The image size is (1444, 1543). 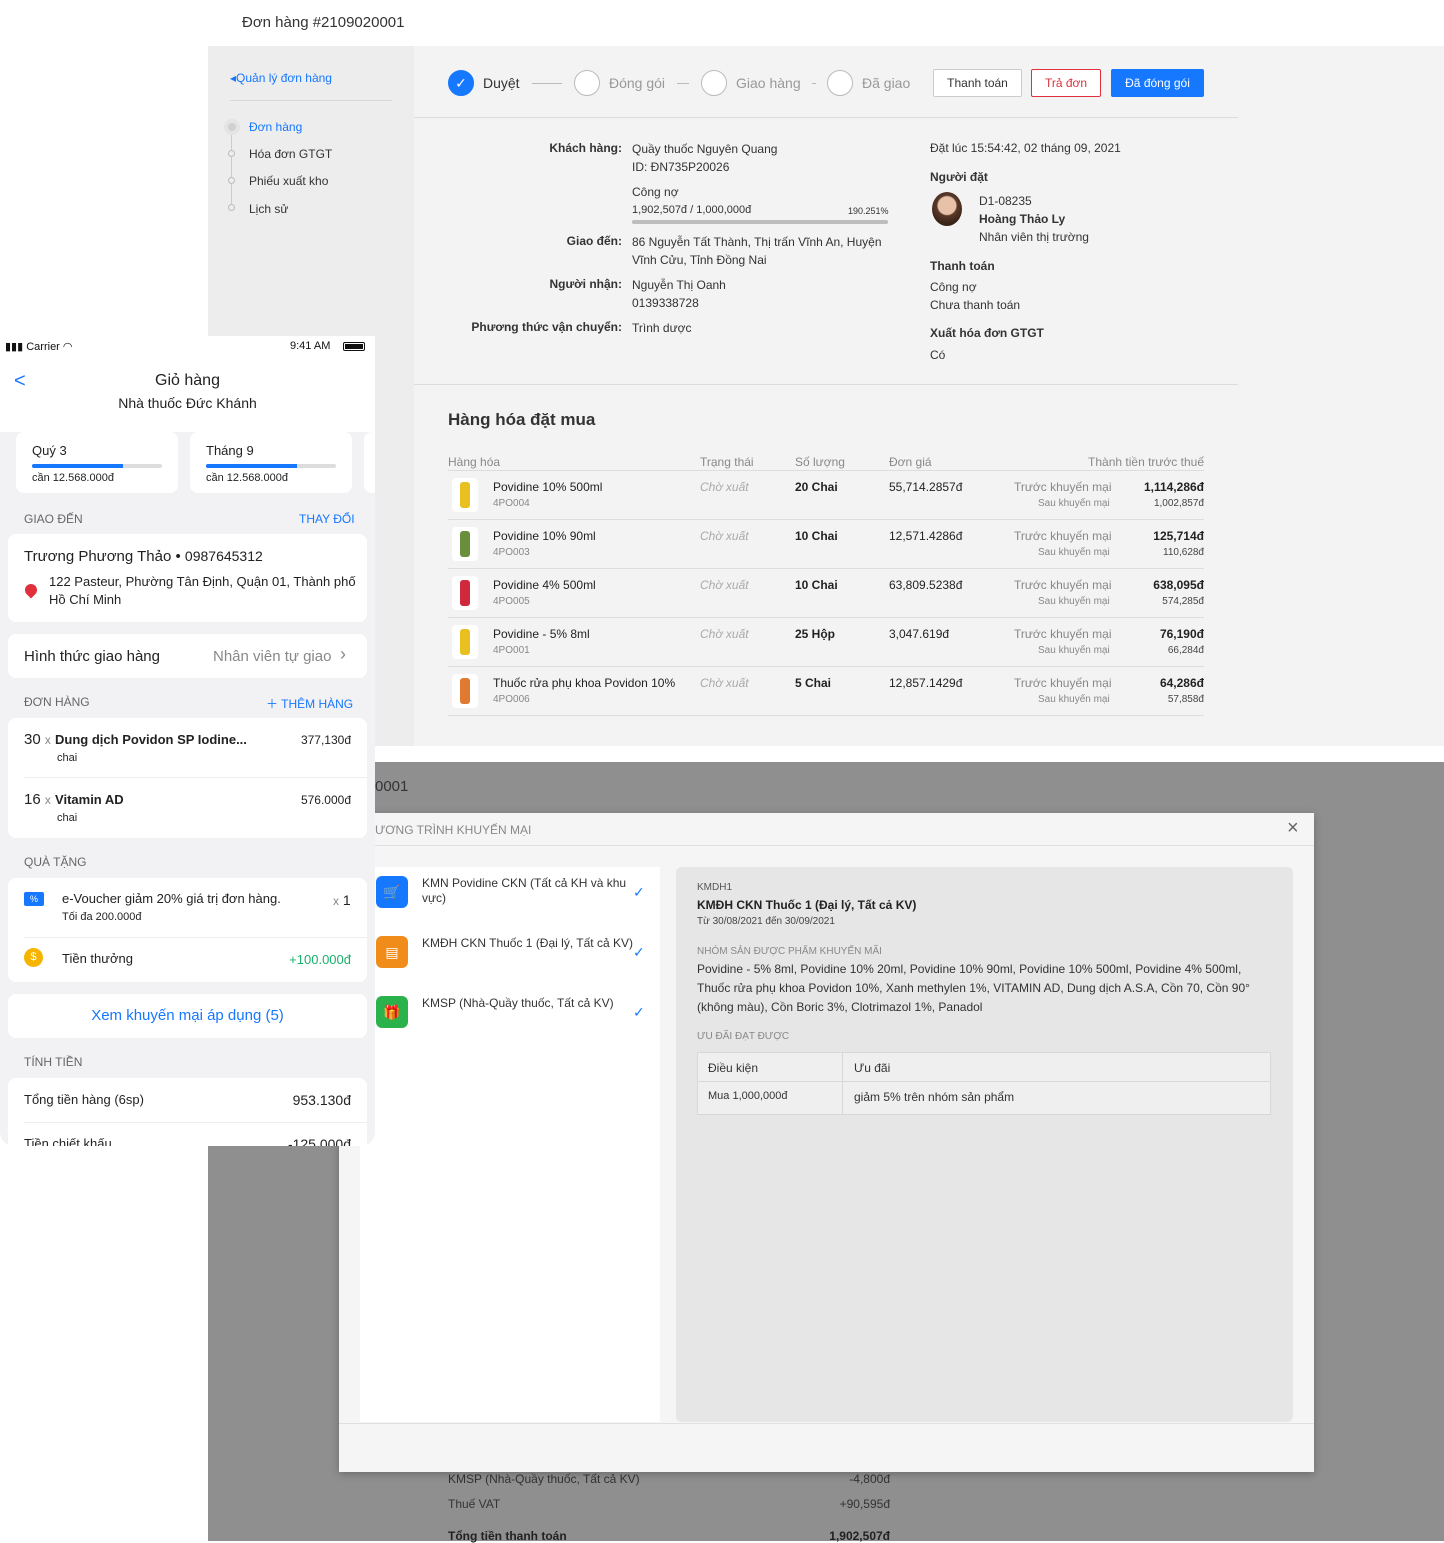 I want to click on cart-icon: 🛒, so click(x=392, y=892).